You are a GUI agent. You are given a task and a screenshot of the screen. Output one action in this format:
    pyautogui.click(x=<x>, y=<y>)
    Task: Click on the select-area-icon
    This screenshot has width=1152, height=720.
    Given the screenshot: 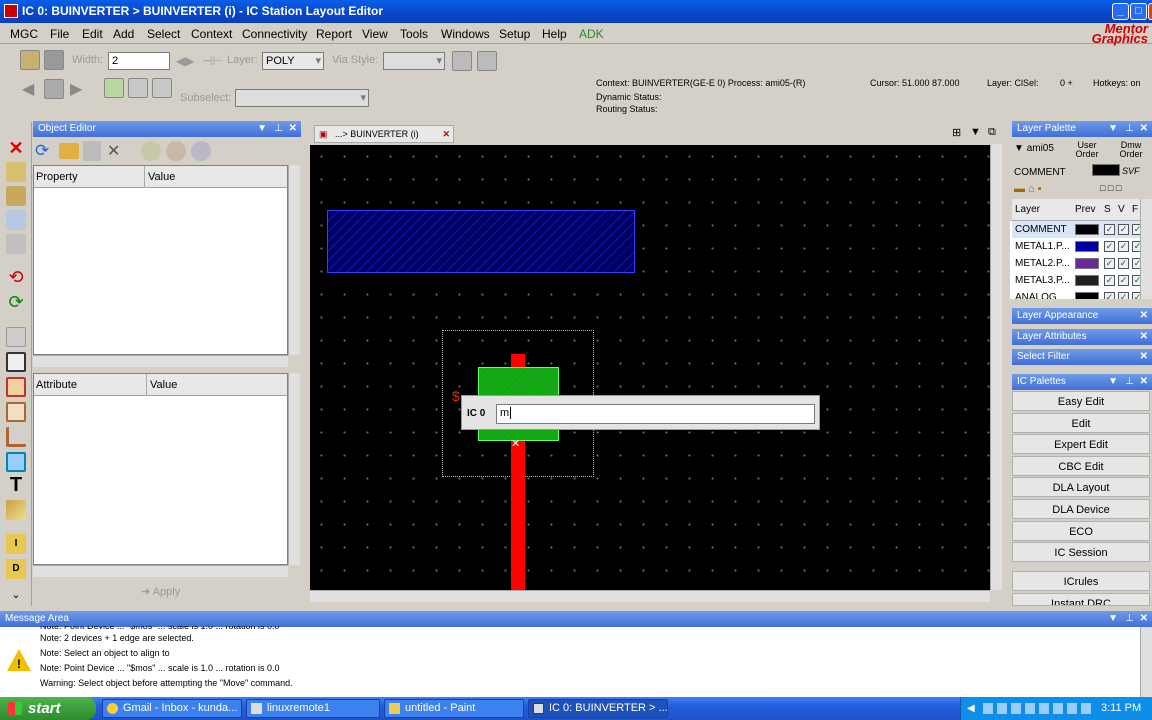 What is the action you would take?
    pyautogui.click(x=114, y=88)
    